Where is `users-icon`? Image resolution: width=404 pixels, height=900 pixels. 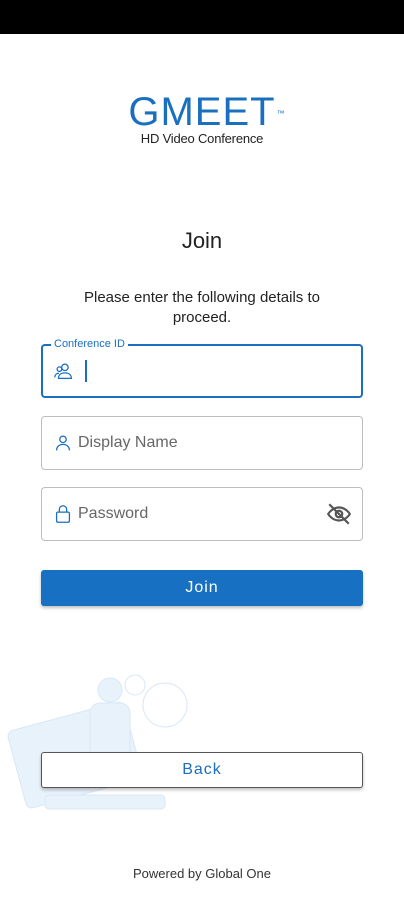 users-icon is located at coordinates (63, 371).